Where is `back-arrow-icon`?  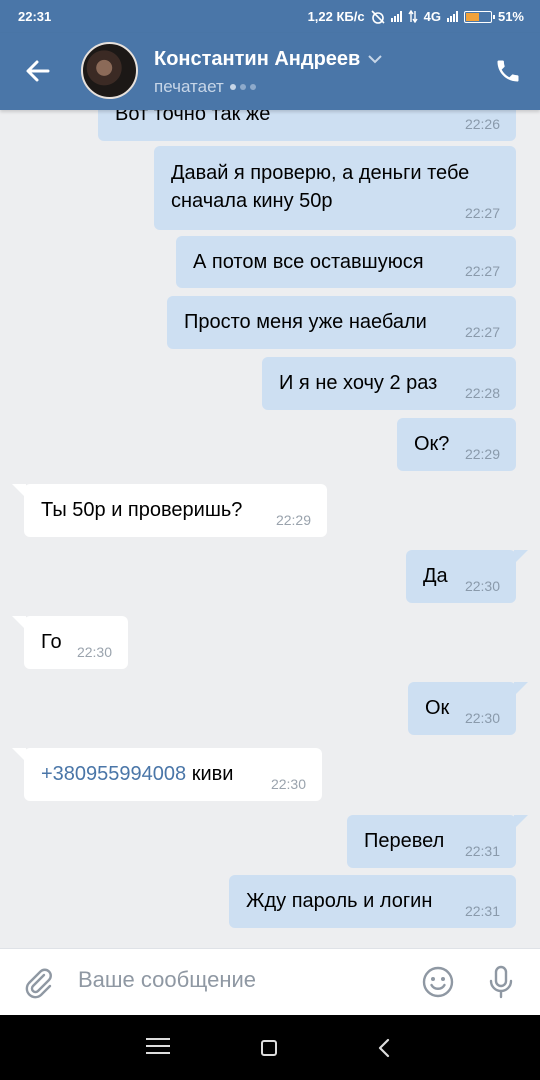
back-arrow-icon is located at coordinates (38, 71).